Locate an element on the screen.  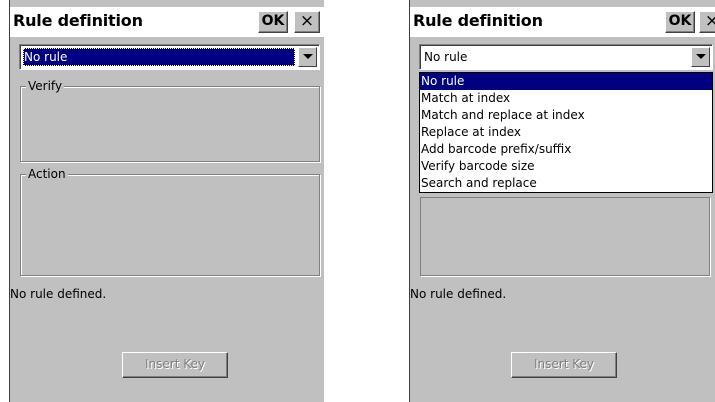
dropdown-option-search-and-replace: Search and replace is located at coordinates (566, 183).